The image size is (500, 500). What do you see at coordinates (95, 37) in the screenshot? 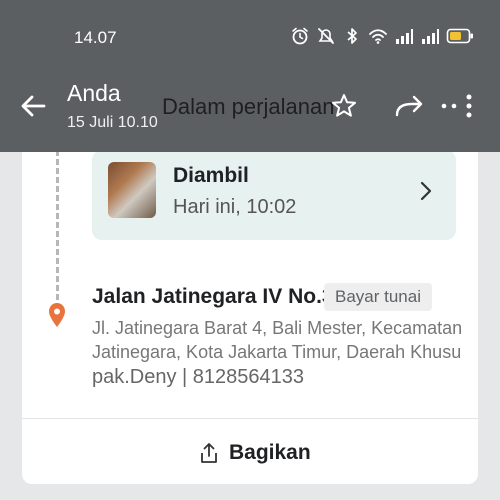
I see `status-bar-time: 14.07` at bounding box center [95, 37].